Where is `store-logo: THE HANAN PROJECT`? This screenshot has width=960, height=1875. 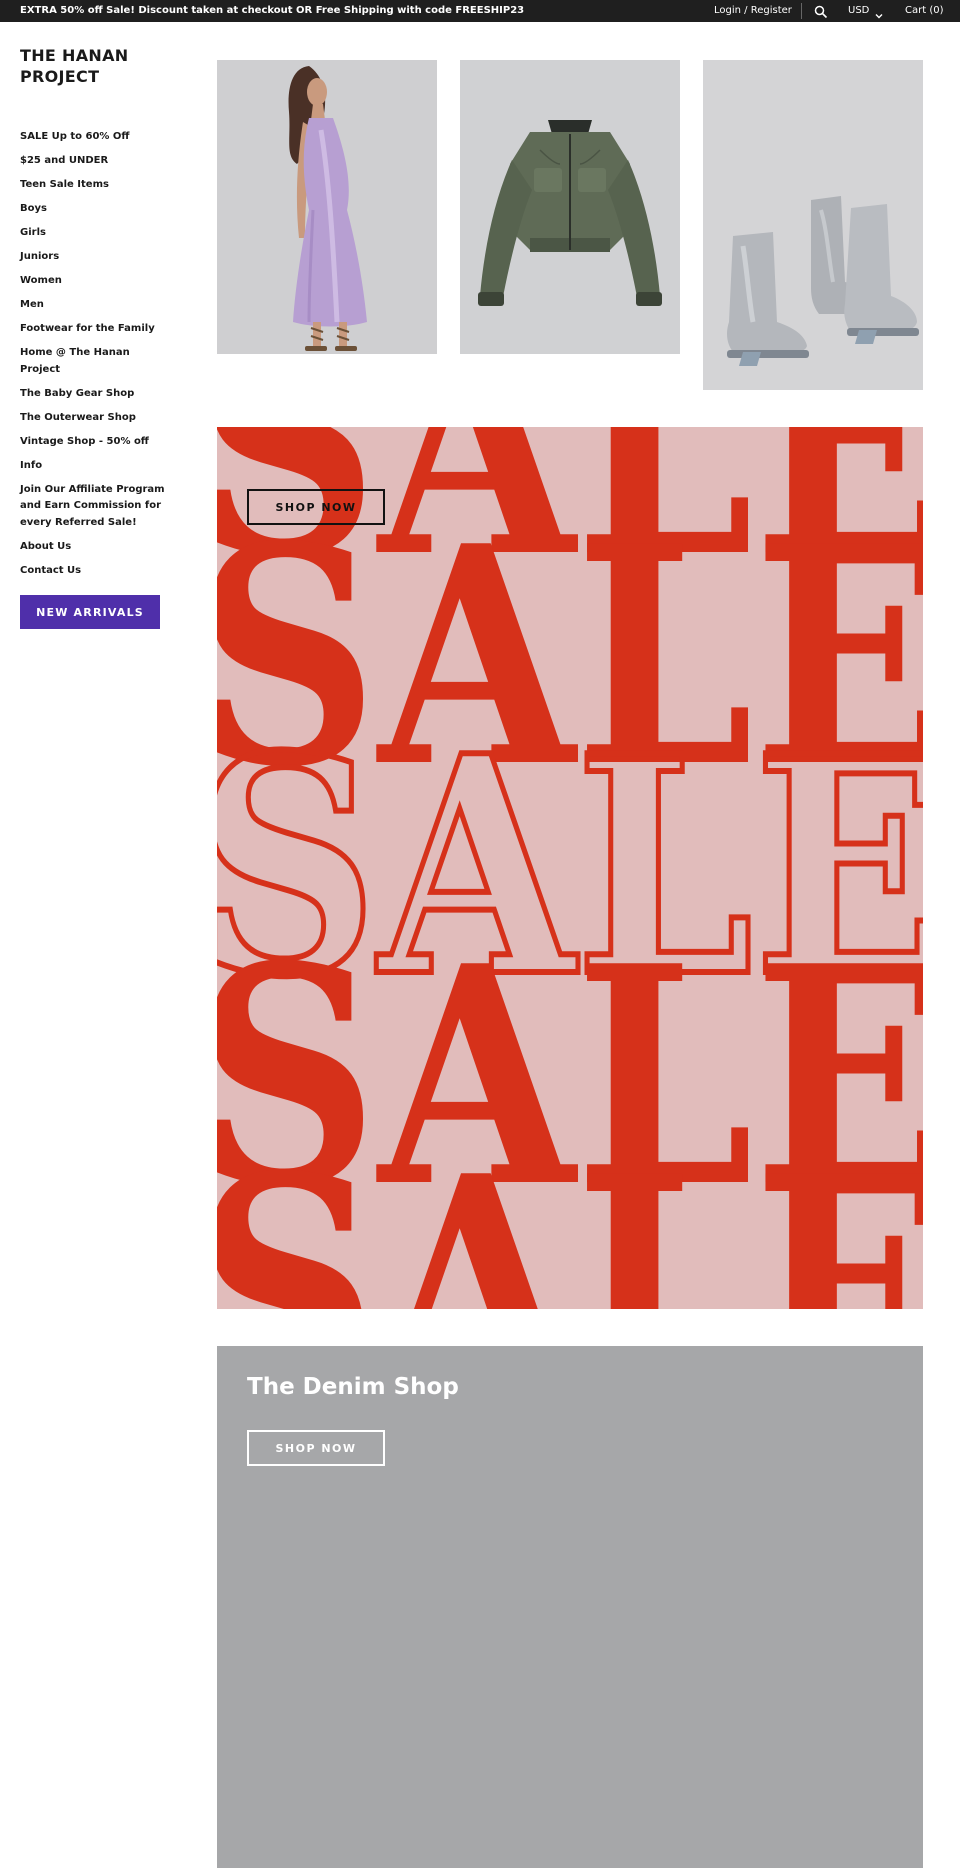 store-logo: THE HANAN PROJECT is located at coordinates (95, 66).